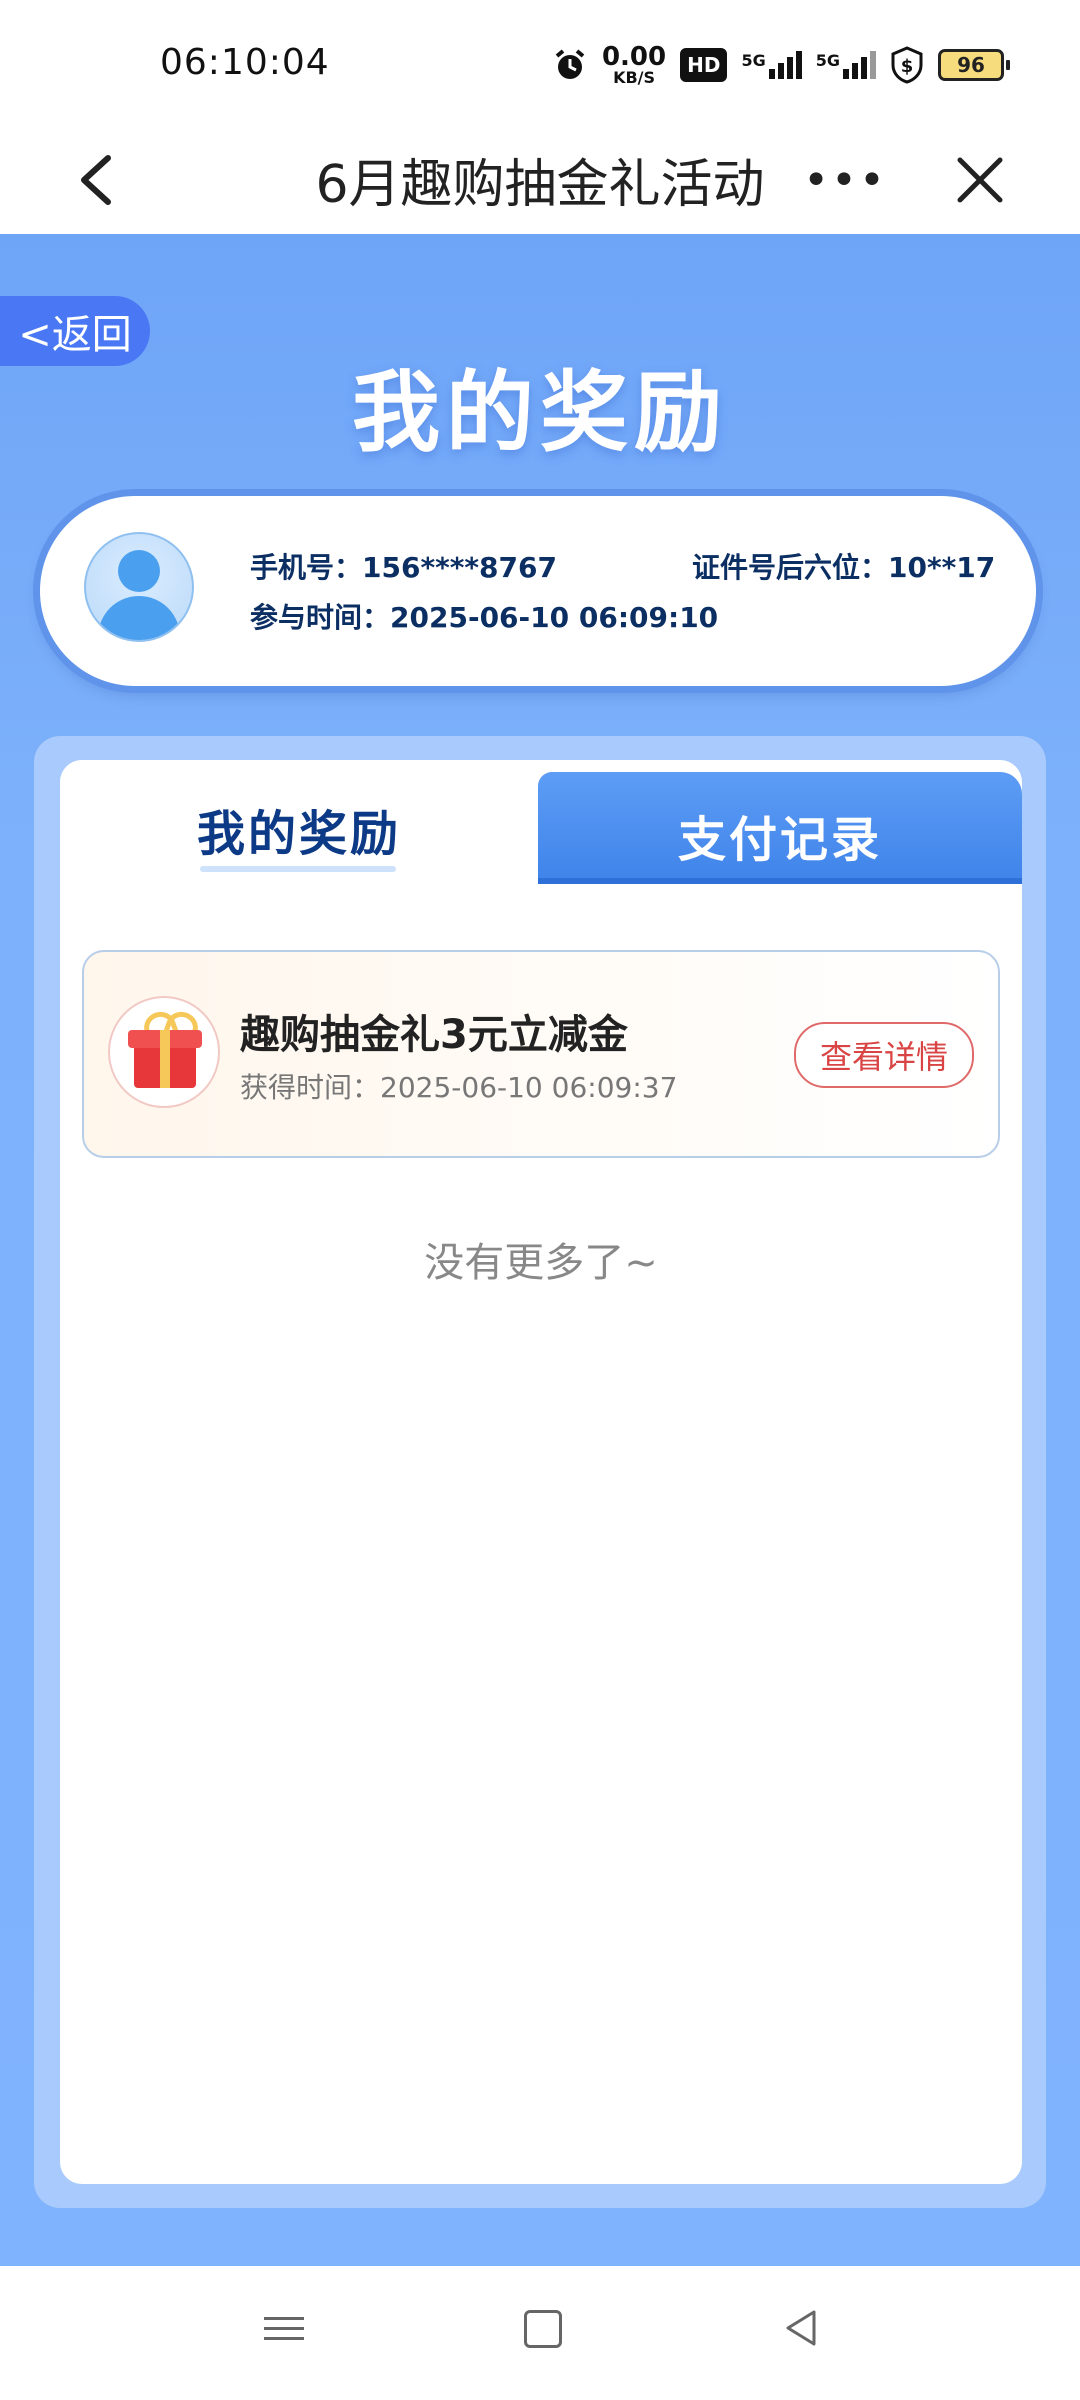 This screenshot has width=1080, height=2400. I want to click on reward-item: 趣购抽金礼3元立减金 获得时间：2025-06-10 06:09:37 查看详情, so click(541, 1054).